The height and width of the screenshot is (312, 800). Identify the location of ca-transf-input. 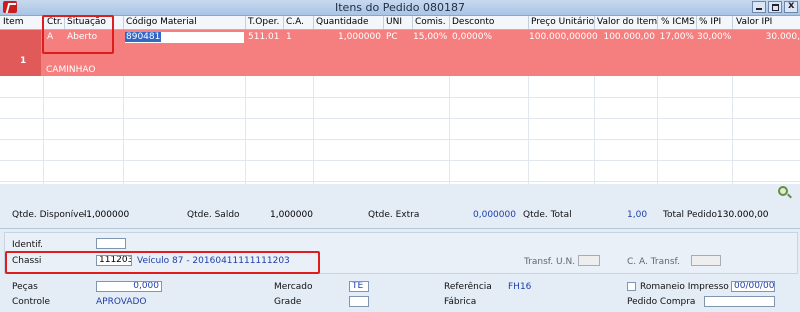
(706, 260).